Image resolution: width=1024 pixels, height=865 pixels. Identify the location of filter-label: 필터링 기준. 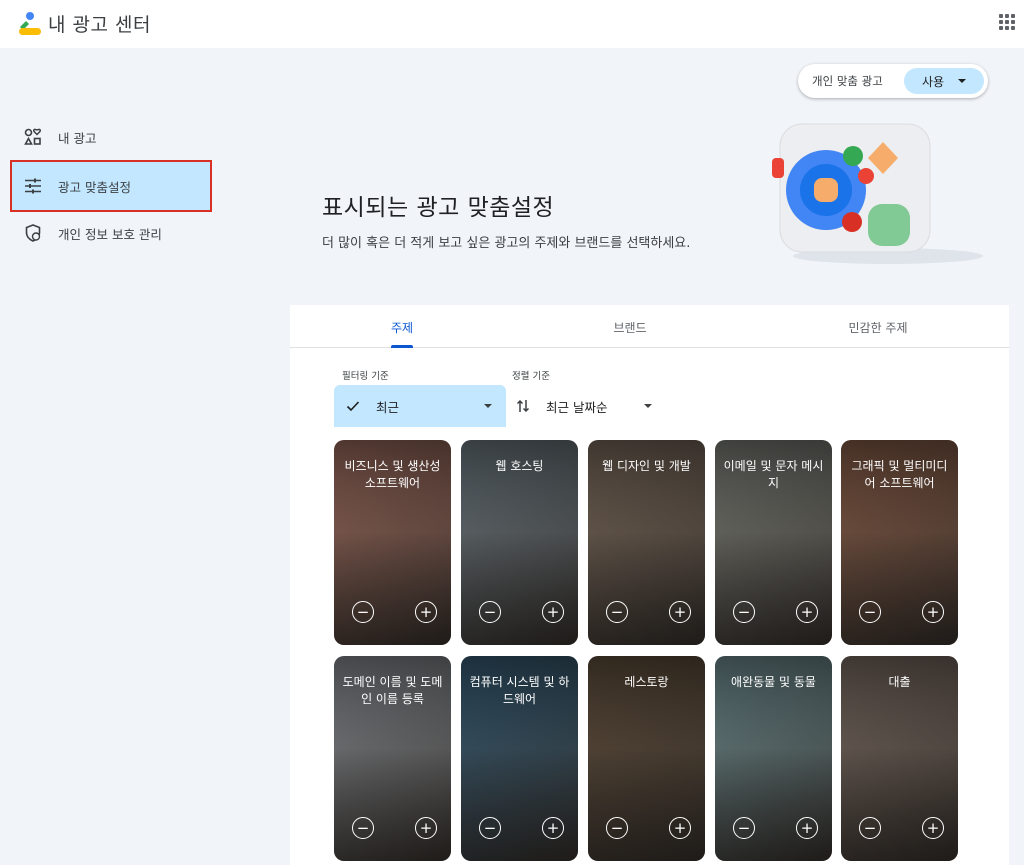
(365, 376).